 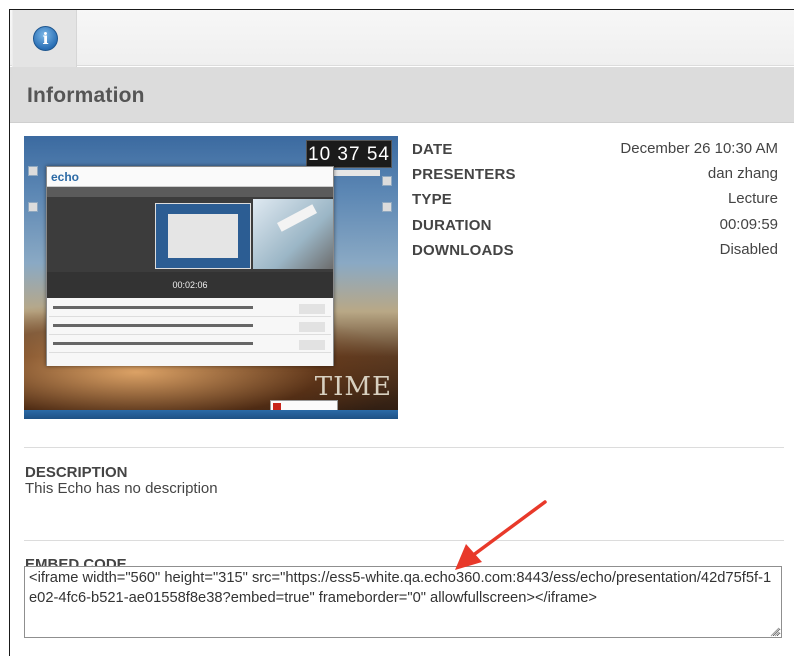 What do you see at coordinates (65, 177) in the screenshot?
I see `thumbnail-app-logo: echo` at bounding box center [65, 177].